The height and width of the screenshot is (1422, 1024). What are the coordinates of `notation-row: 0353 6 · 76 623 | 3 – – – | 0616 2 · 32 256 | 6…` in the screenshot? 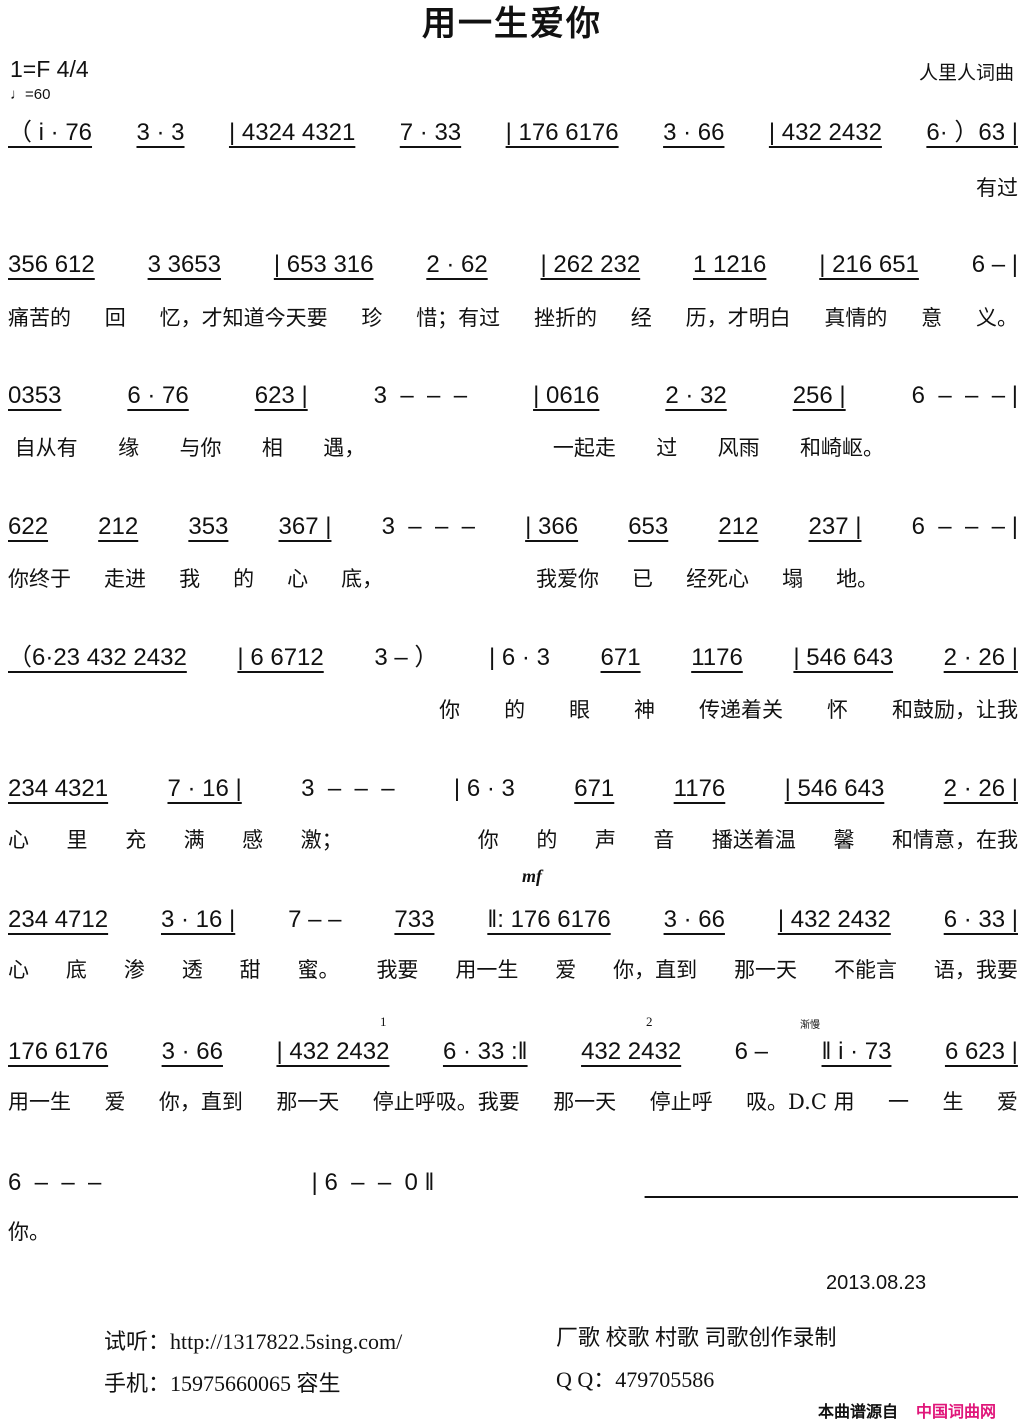 It's located at (513, 396).